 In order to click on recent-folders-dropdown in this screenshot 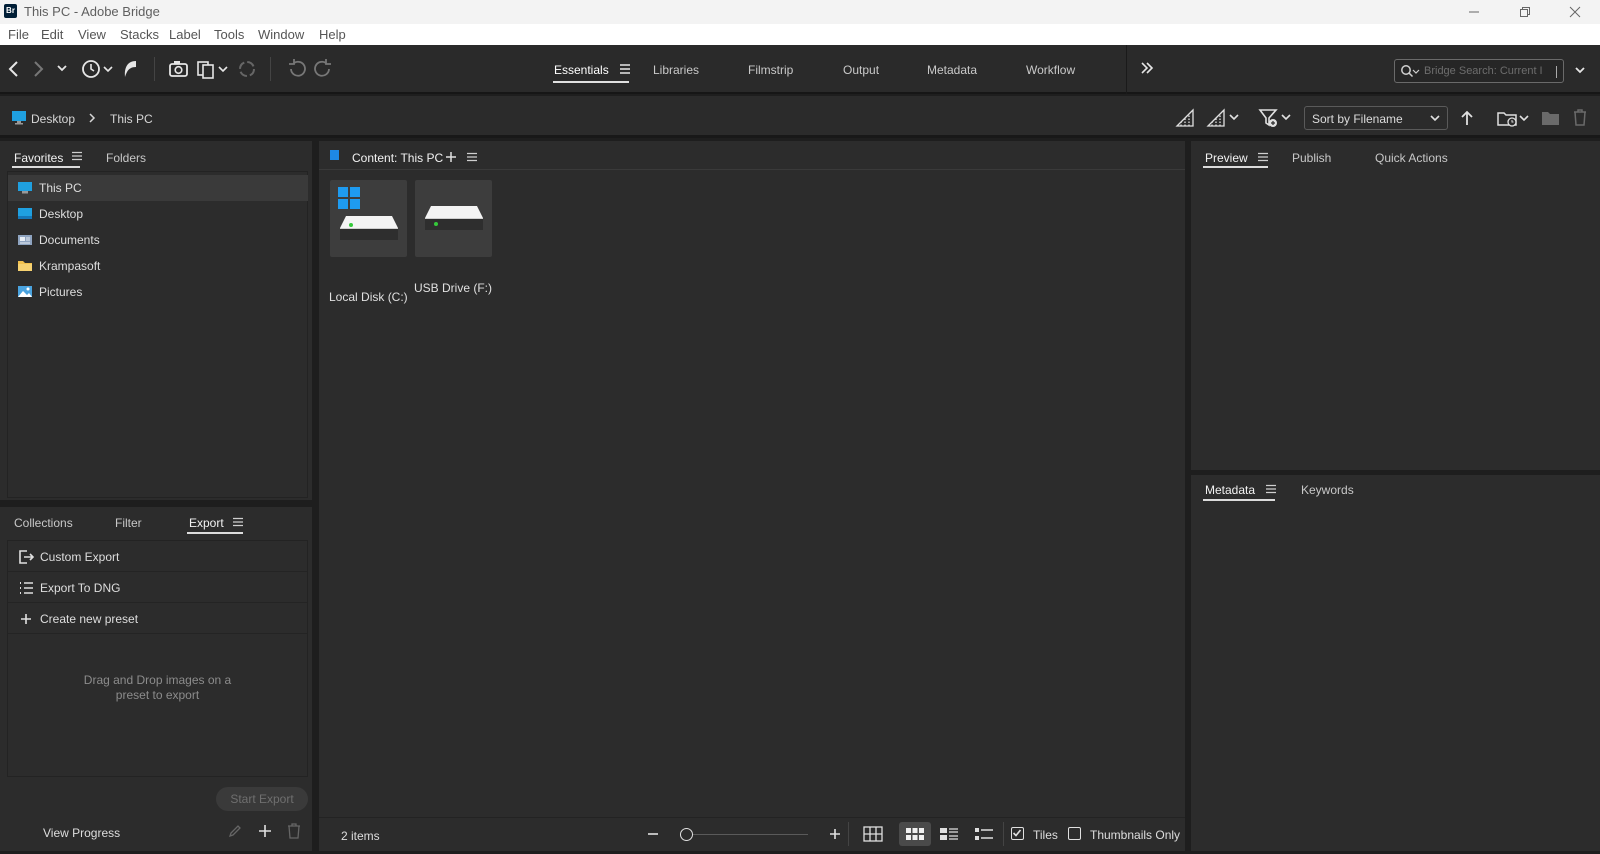, I will do `click(62, 68)`.